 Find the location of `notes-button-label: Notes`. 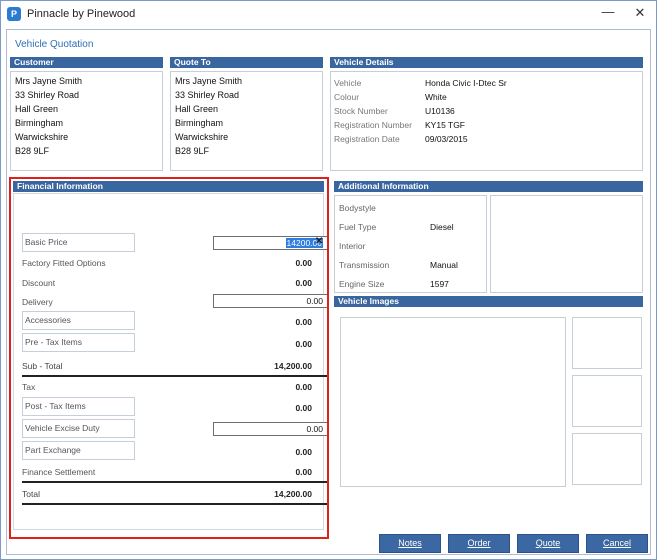

notes-button-label: Notes is located at coordinates (410, 543).